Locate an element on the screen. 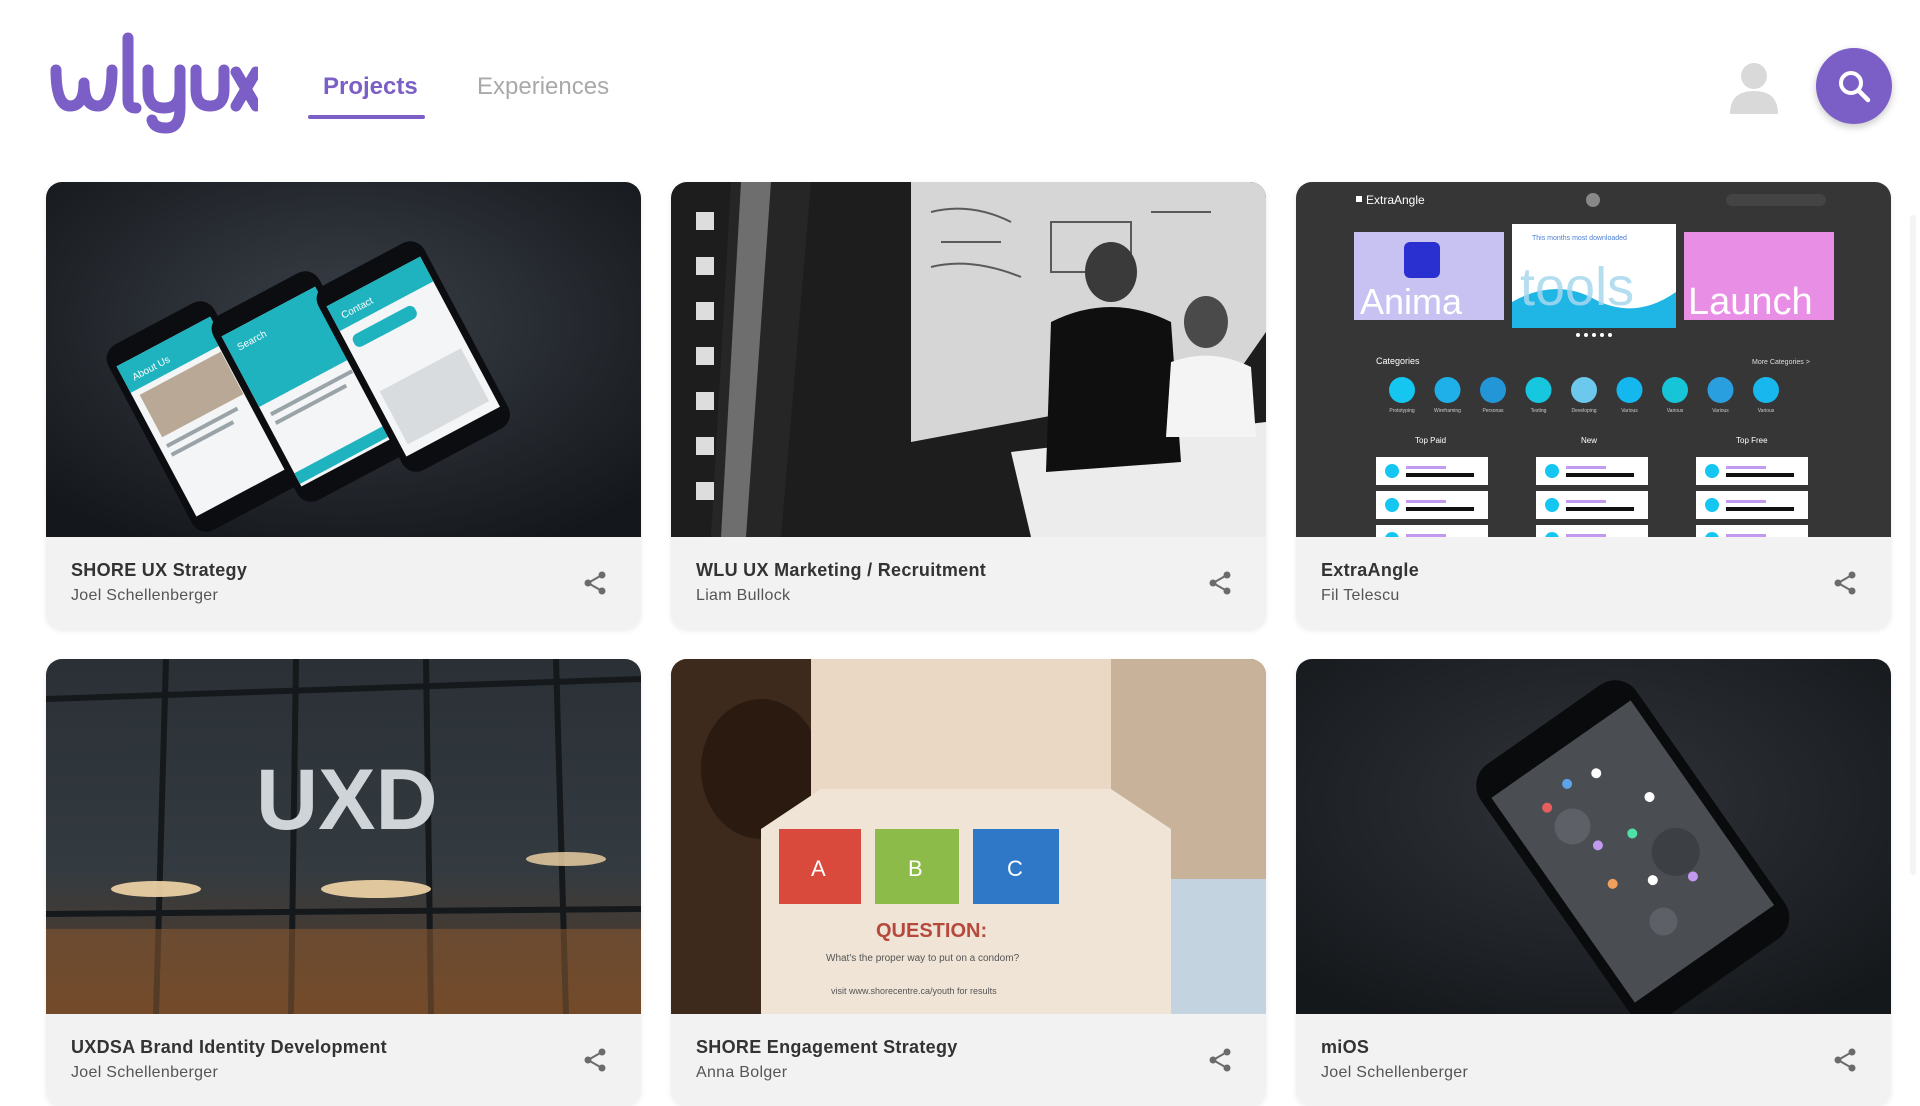 This screenshot has width=1920, height=1106. project-author: Fil Telescu is located at coordinates (1360, 595).